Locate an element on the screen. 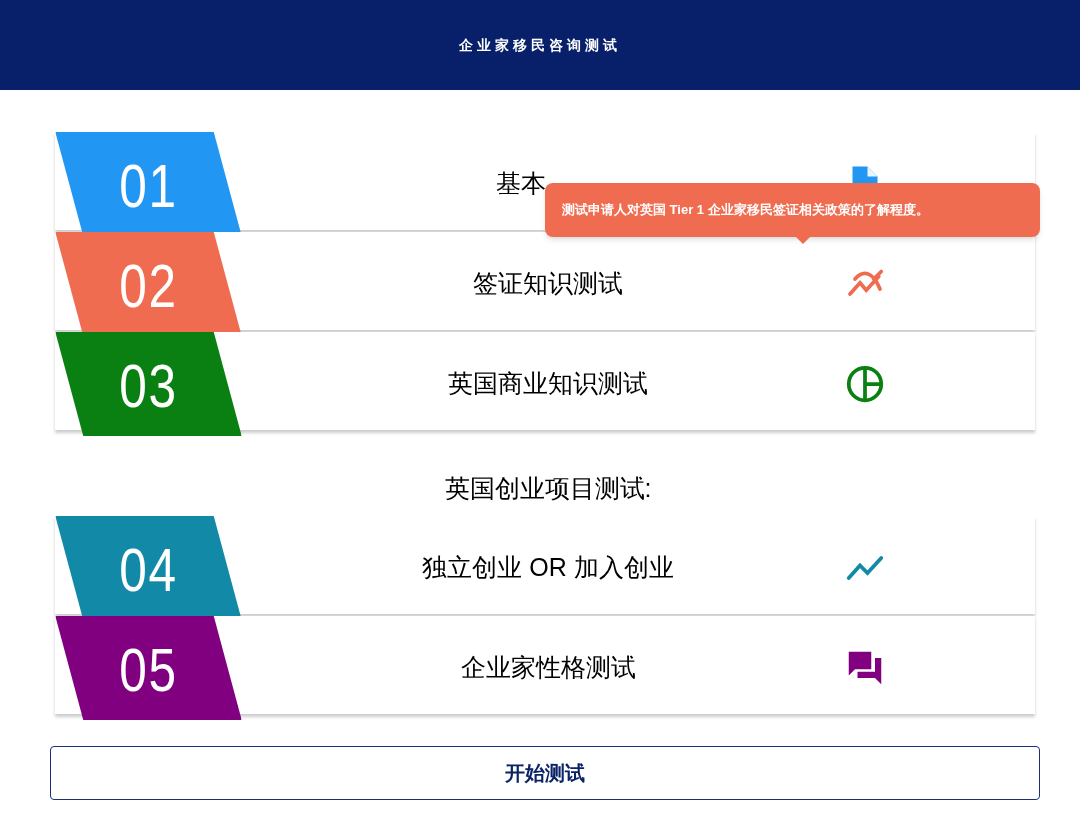 The height and width of the screenshot is (815, 1080). step-label: 英国商业知识测试 is located at coordinates (548, 384).